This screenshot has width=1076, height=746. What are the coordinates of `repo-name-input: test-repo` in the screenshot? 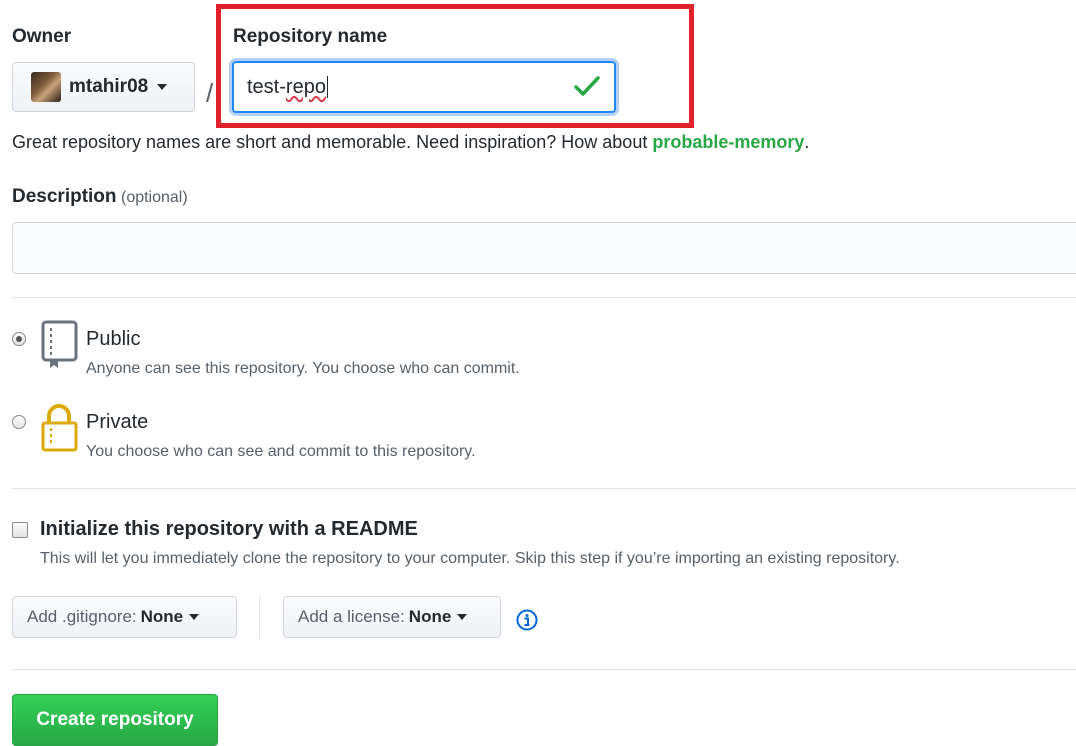 It's located at (424, 87).